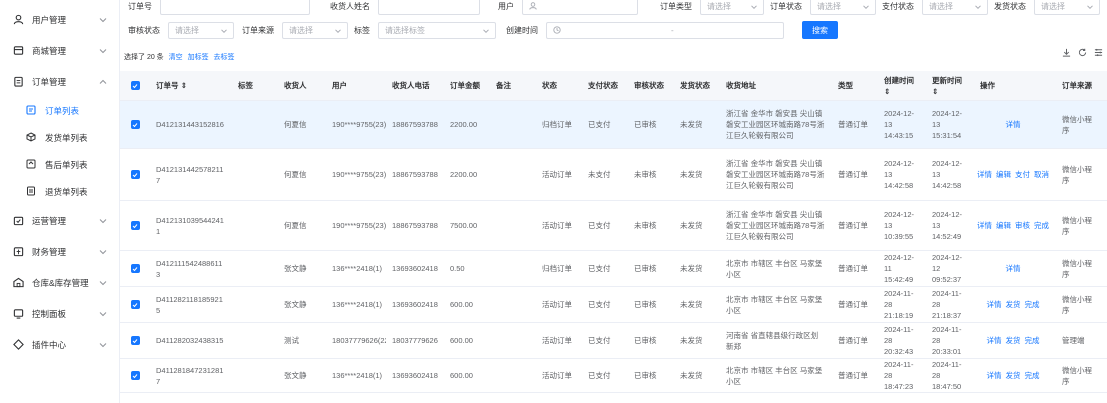  Describe the element at coordinates (59, 191) in the screenshot. I see `sidebar-sub-return-list: 退货单列表` at that location.